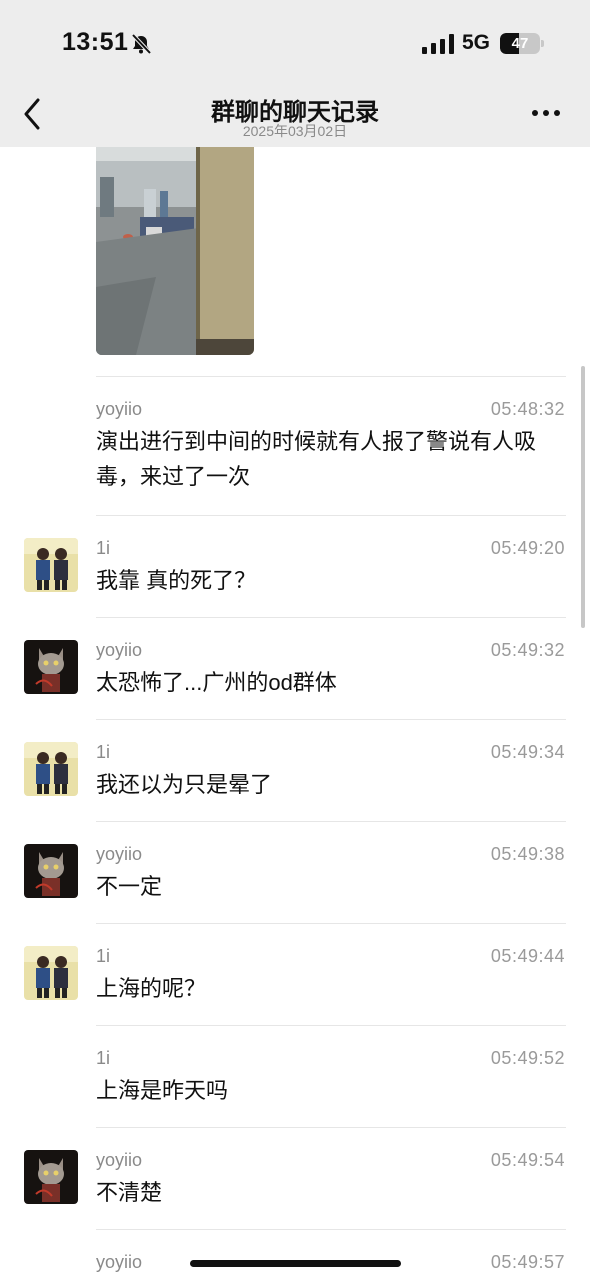  I want to click on message-time: 05:49:57, so click(527, 1262).